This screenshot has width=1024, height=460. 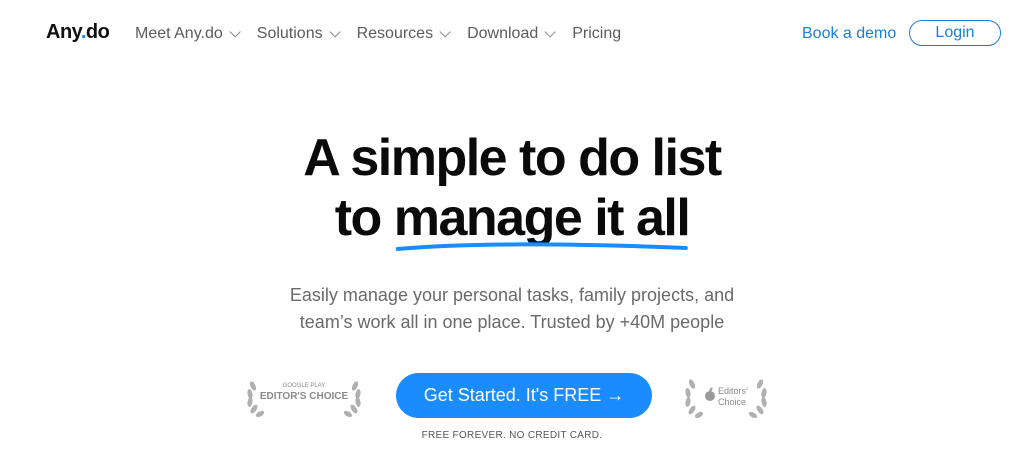 I want to click on book-demo-link: Book a demo, so click(x=849, y=34).